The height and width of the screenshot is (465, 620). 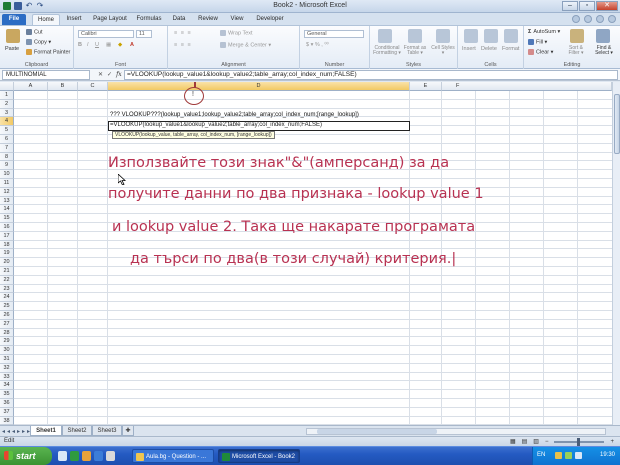 I want to click on quicklaunch-excel-icon, so click(x=74, y=456).